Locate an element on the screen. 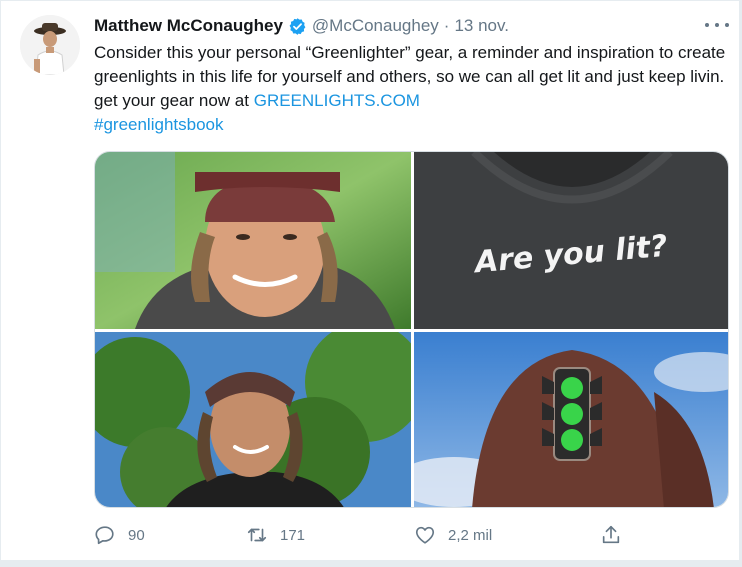 The image size is (742, 567). avatar-image is located at coordinates (50, 45).